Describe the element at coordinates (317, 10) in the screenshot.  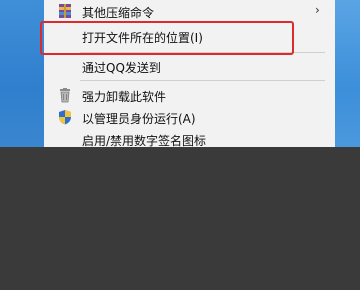
I see `submenu-arrow-icon: ›` at that location.